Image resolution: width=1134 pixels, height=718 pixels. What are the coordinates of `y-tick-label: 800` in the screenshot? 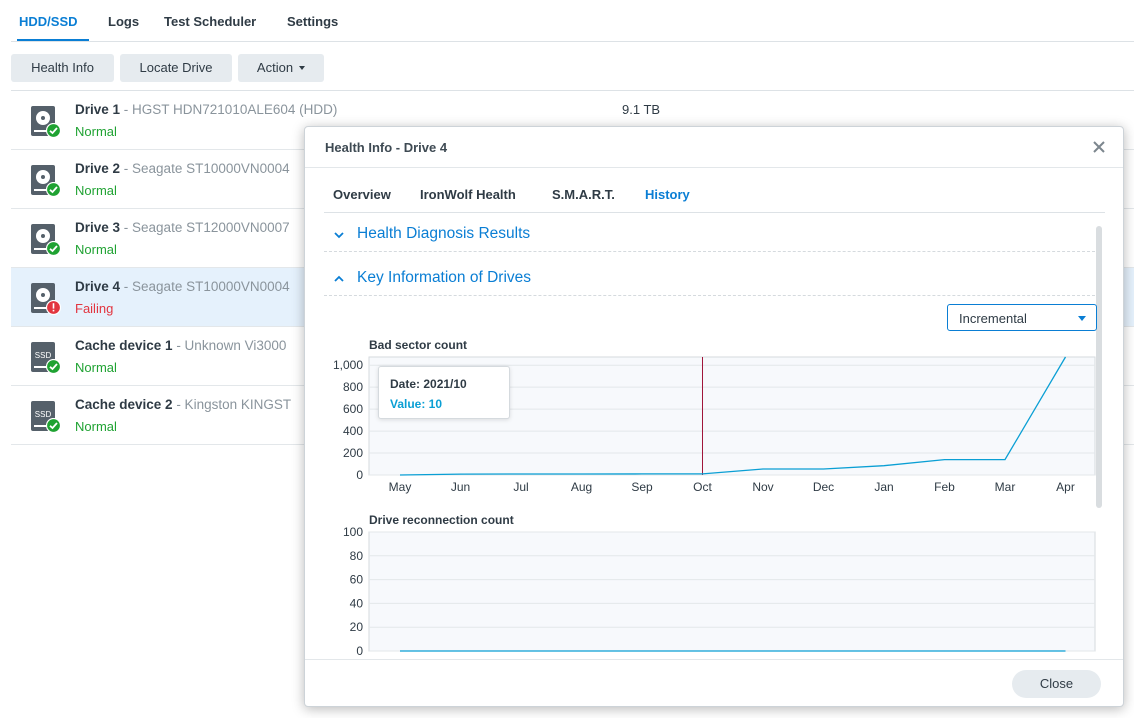 It's located at (353, 387).